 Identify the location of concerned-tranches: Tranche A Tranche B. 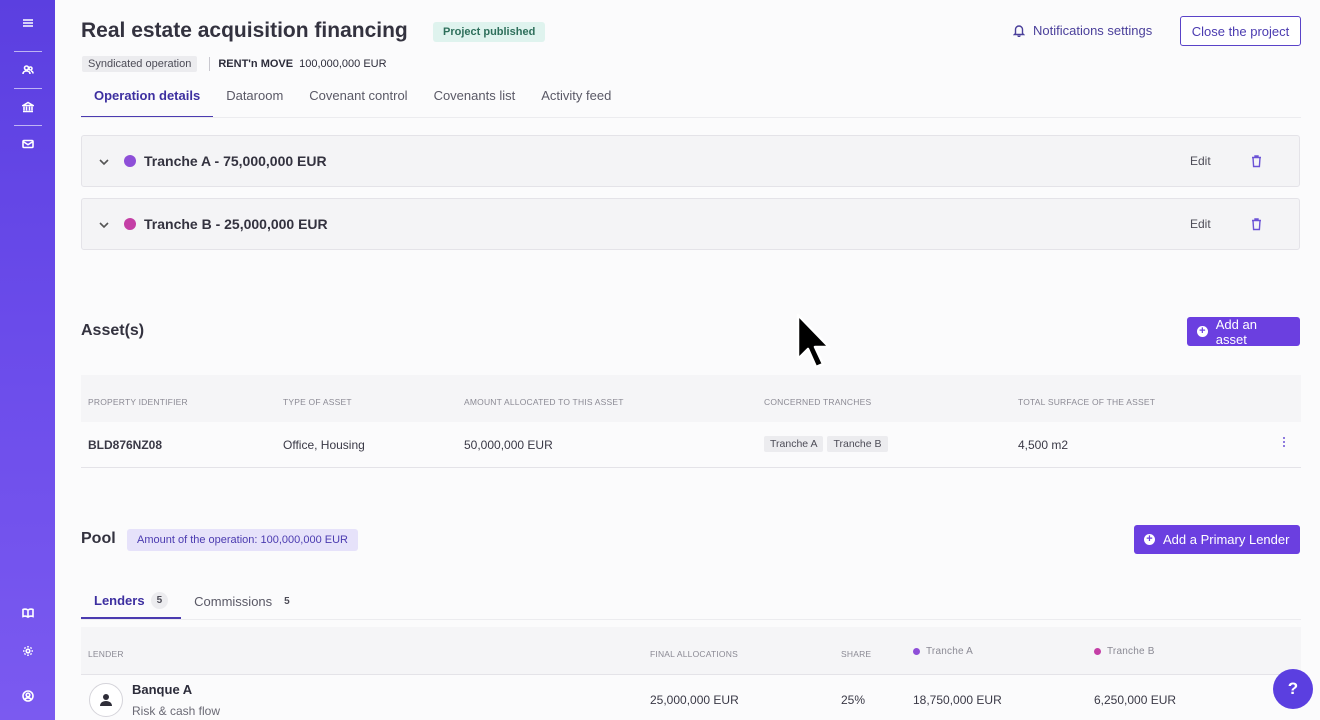
(828, 444).